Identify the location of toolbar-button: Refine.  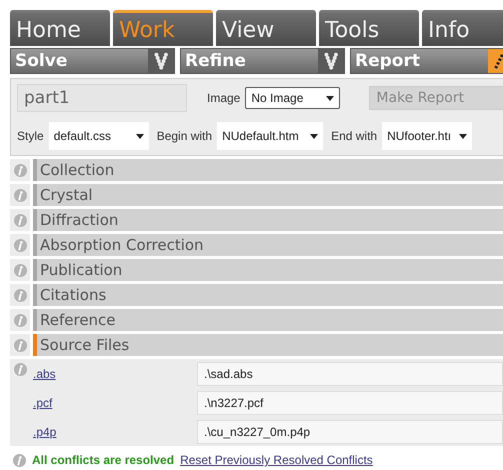
(262, 61).